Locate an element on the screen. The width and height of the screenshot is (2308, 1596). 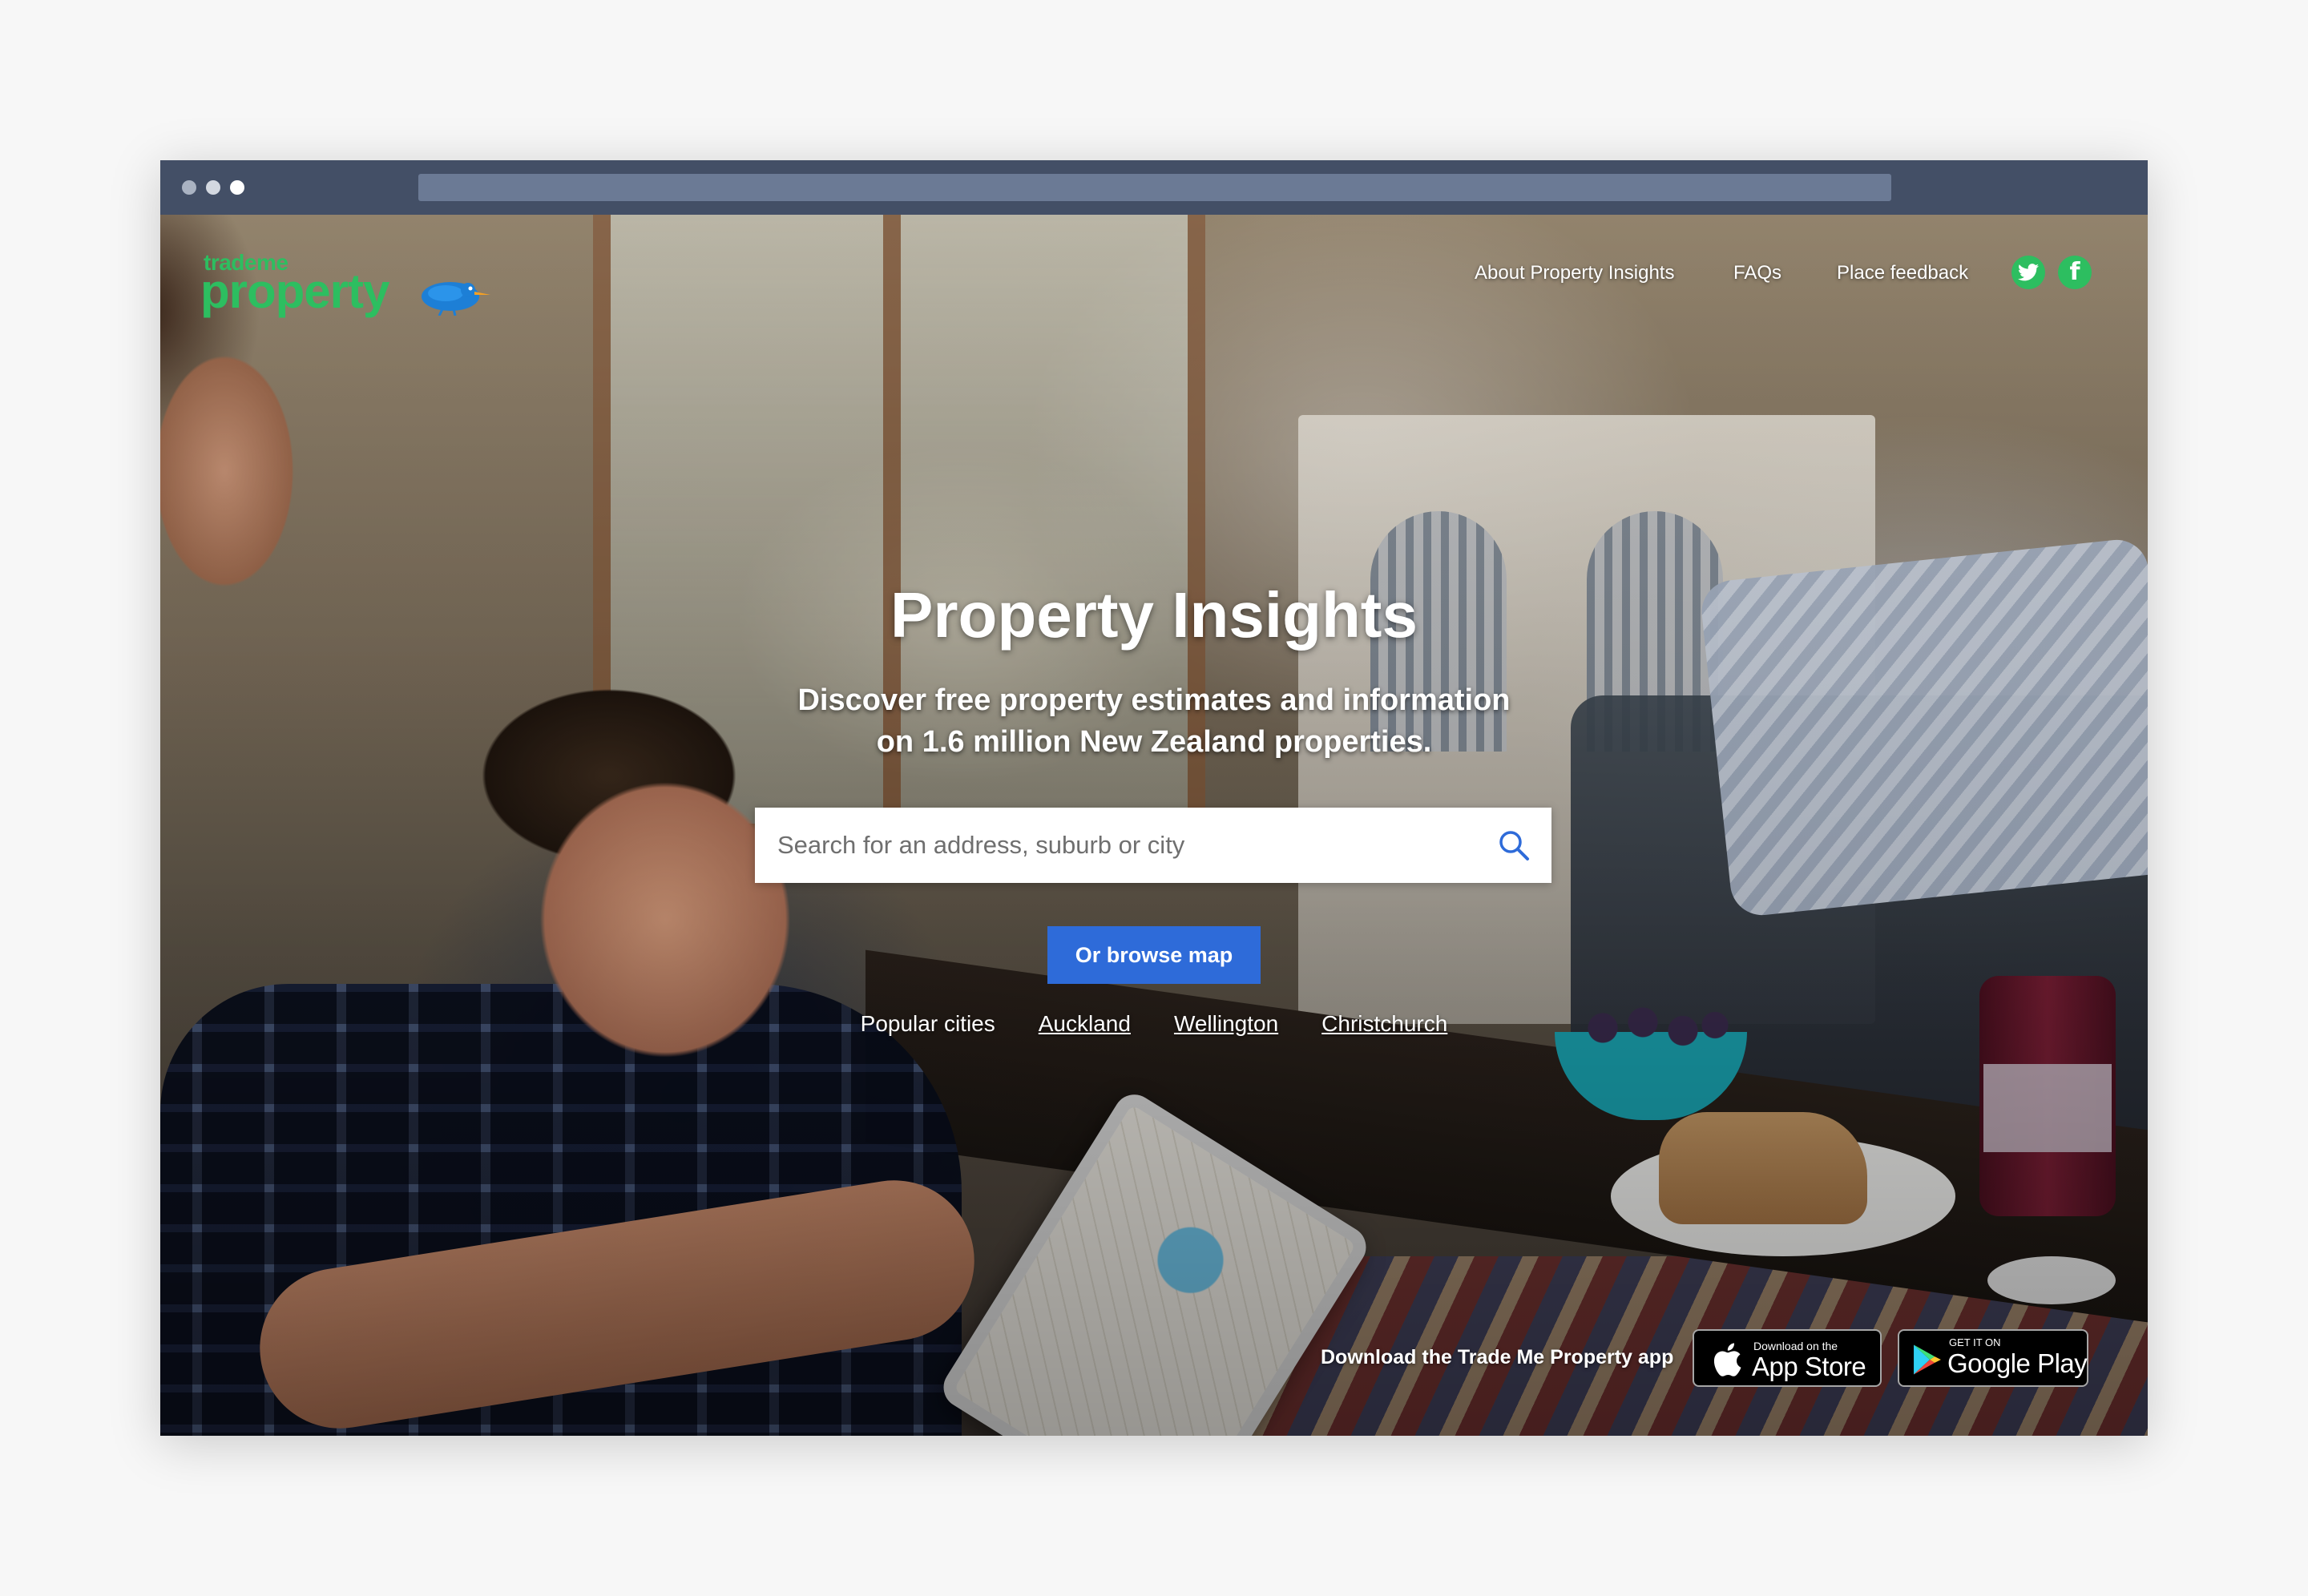
kiwi-icon is located at coordinates (456, 299).